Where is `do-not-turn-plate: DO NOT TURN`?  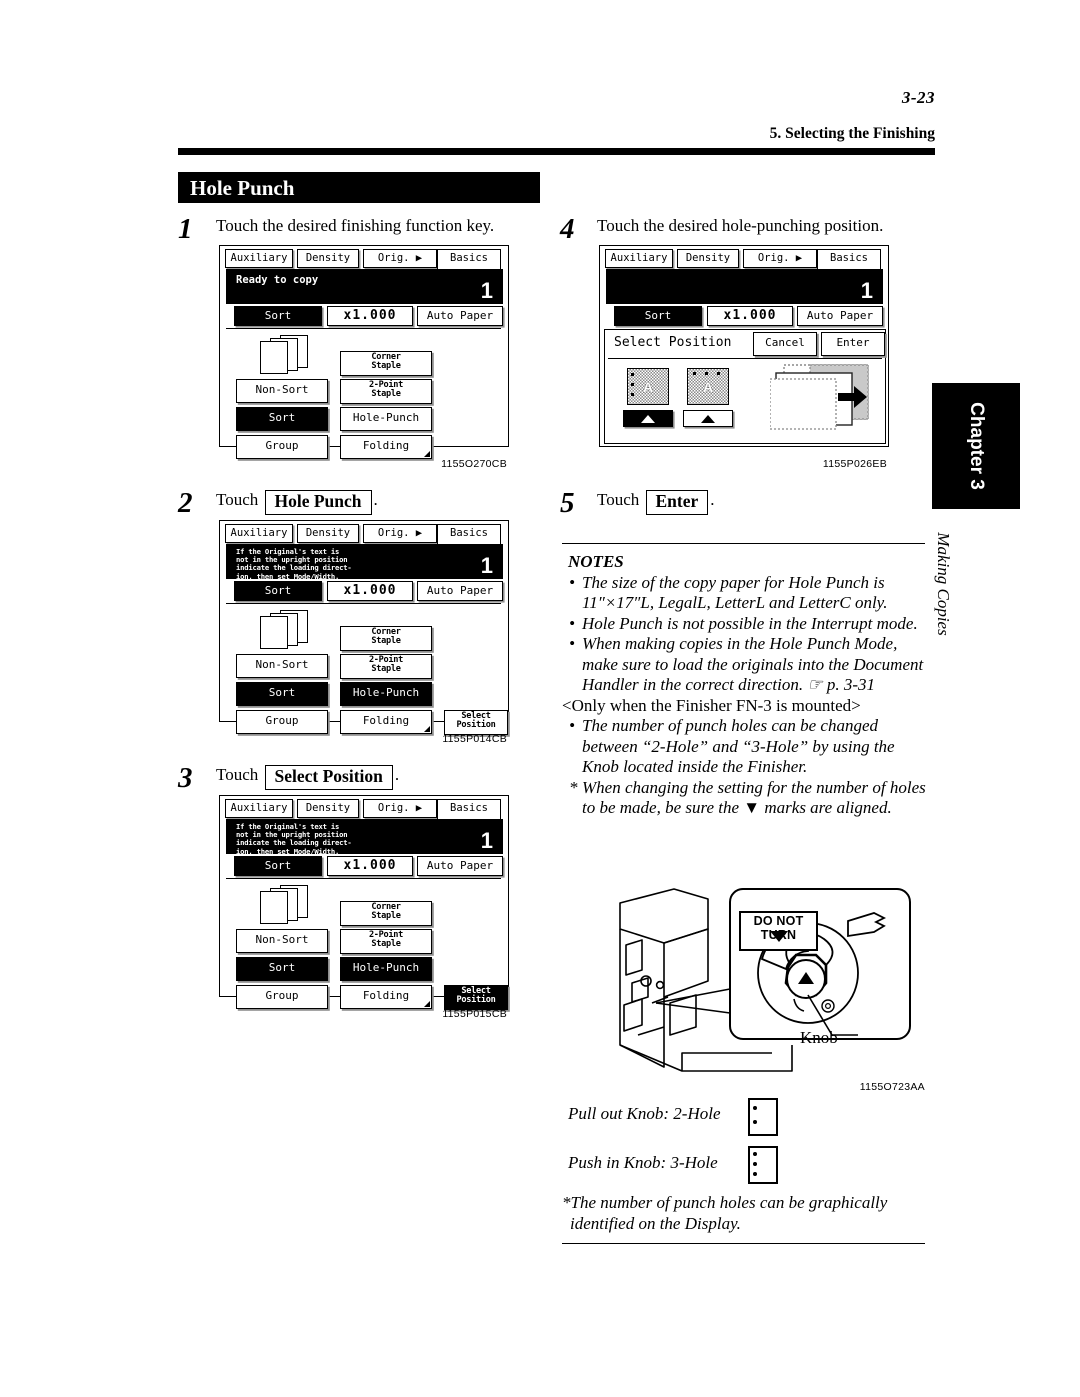
do-not-turn-plate: DO NOT TURN is located at coordinates (778, 935).